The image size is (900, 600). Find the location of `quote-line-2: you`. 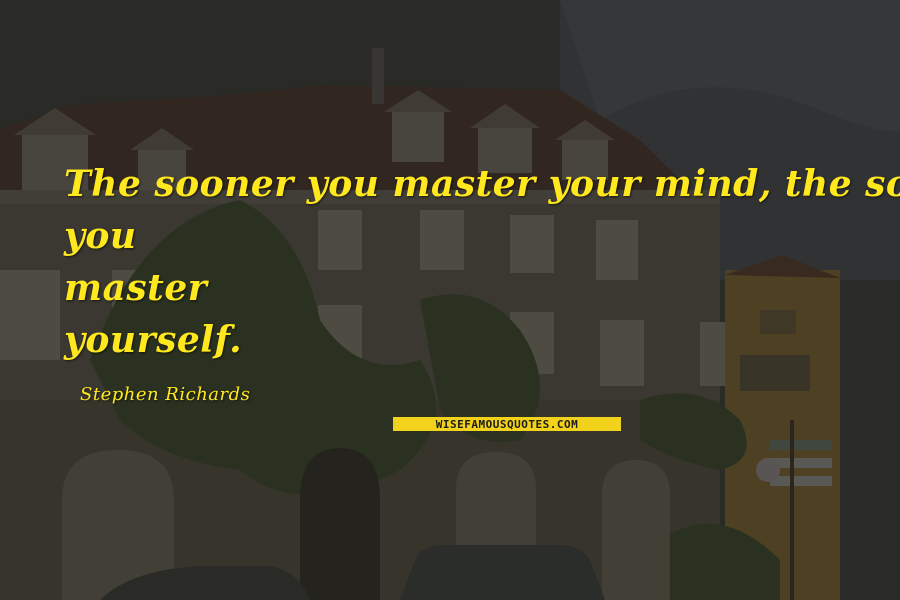

quote-line-2: you is located at coordinates (100, 236).